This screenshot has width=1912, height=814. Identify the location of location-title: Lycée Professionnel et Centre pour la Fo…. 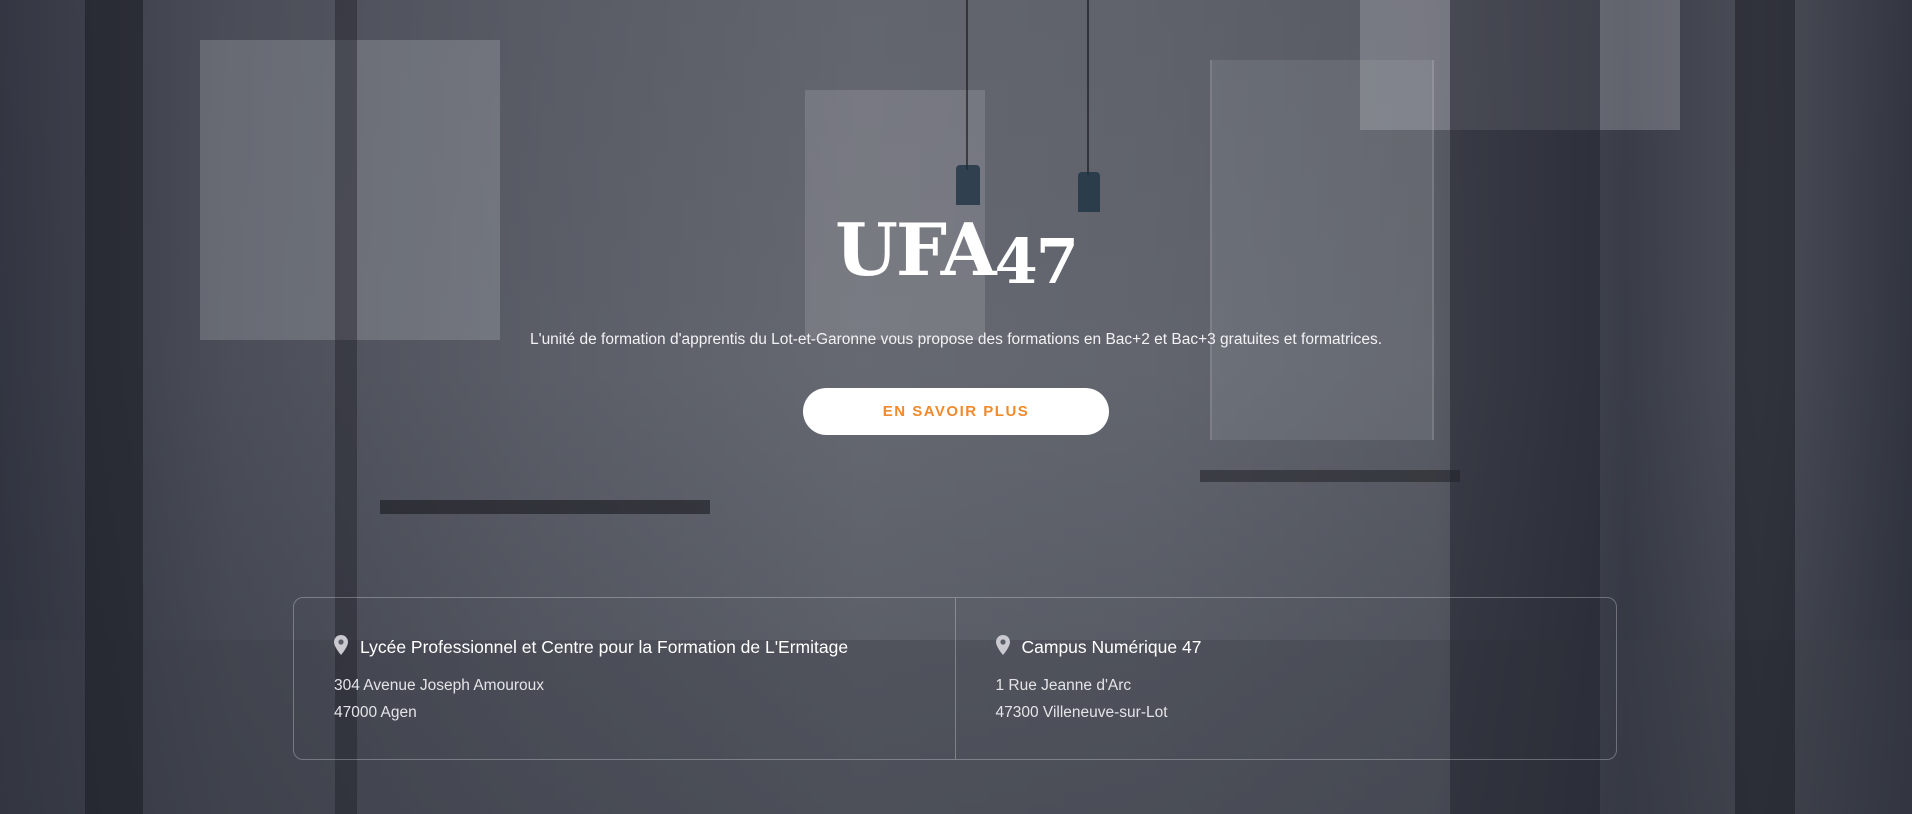
(604, 647).